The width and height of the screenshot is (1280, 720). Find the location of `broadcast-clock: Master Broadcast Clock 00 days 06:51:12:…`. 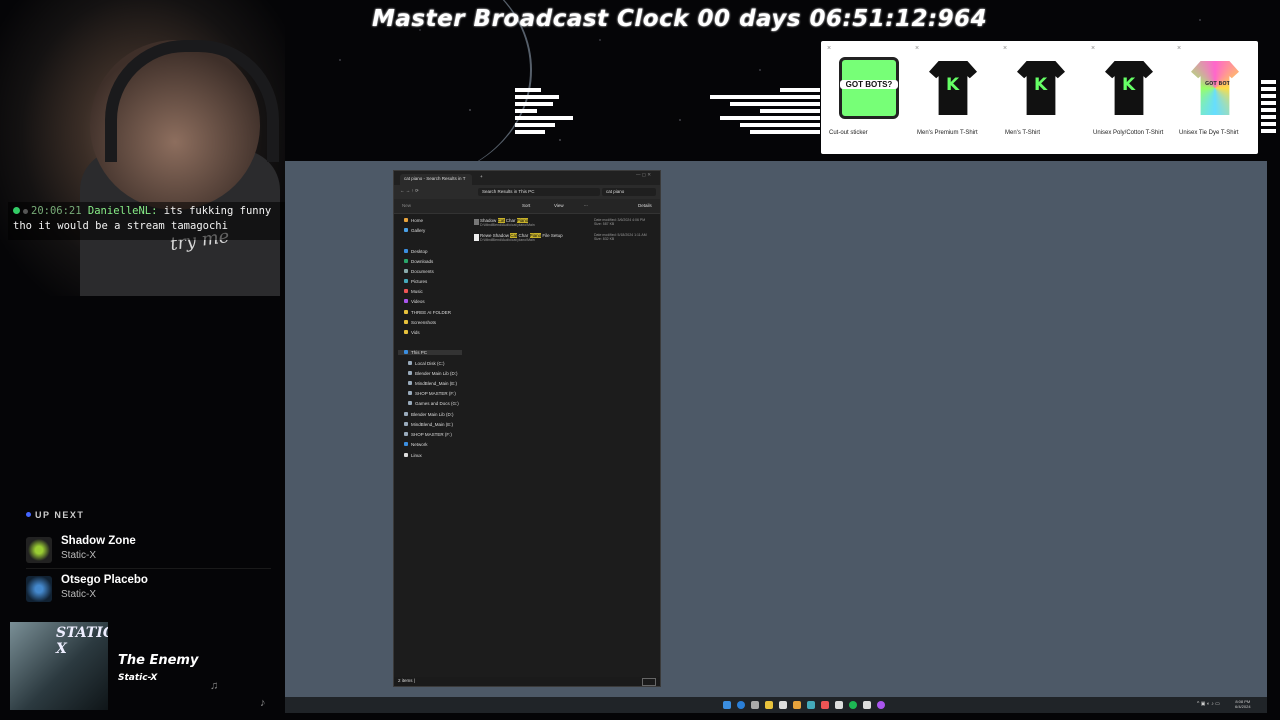

broadcast-clock: Master Broadcast Clock 00 days 06:51:12:… is located at coordinates (680, 19).